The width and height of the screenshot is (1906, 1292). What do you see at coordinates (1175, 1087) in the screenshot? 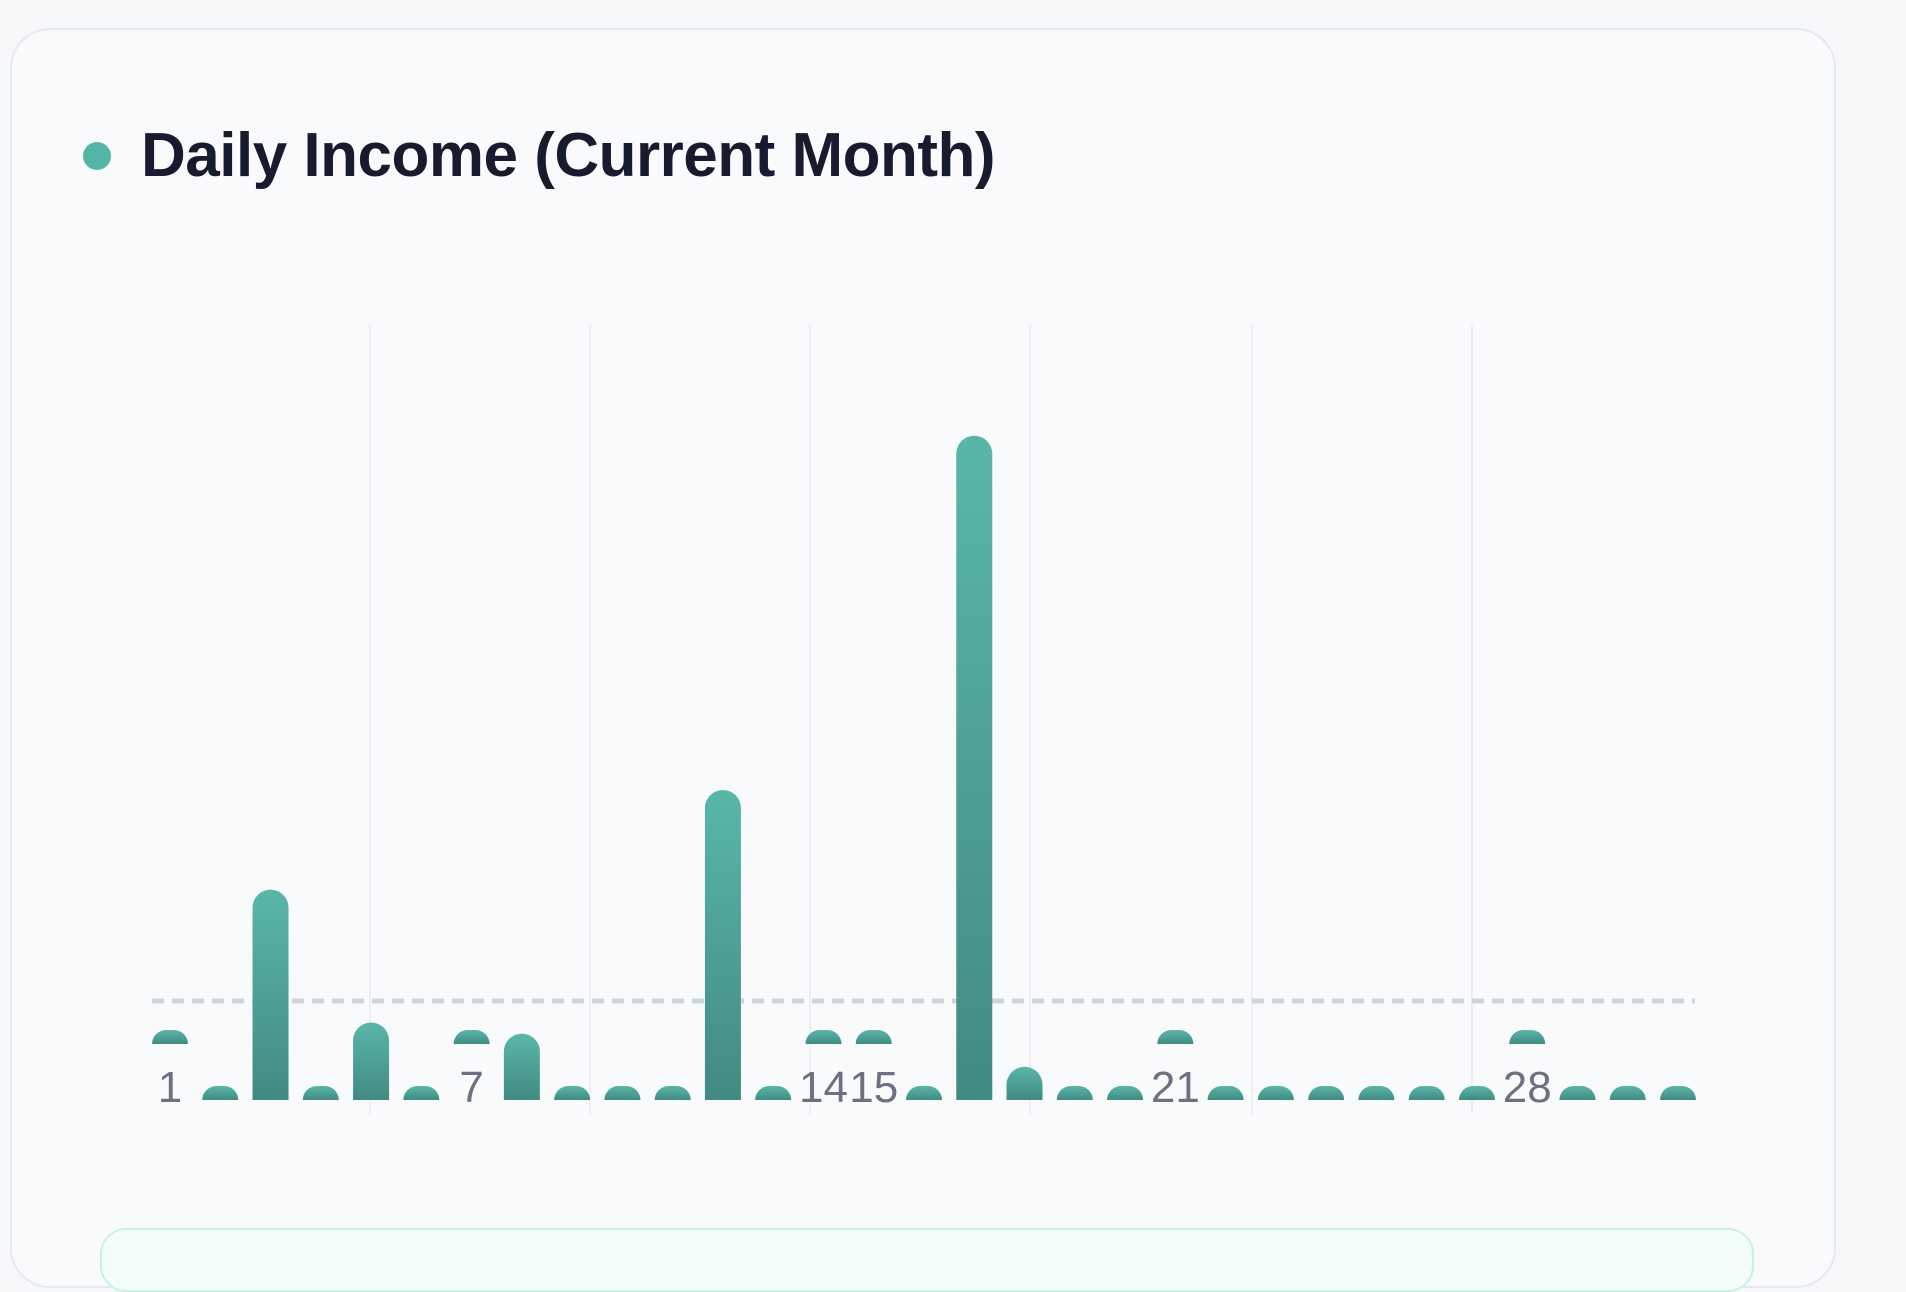
I see `x-tick-label-21: 21` at bounding box center [1175, 1087].